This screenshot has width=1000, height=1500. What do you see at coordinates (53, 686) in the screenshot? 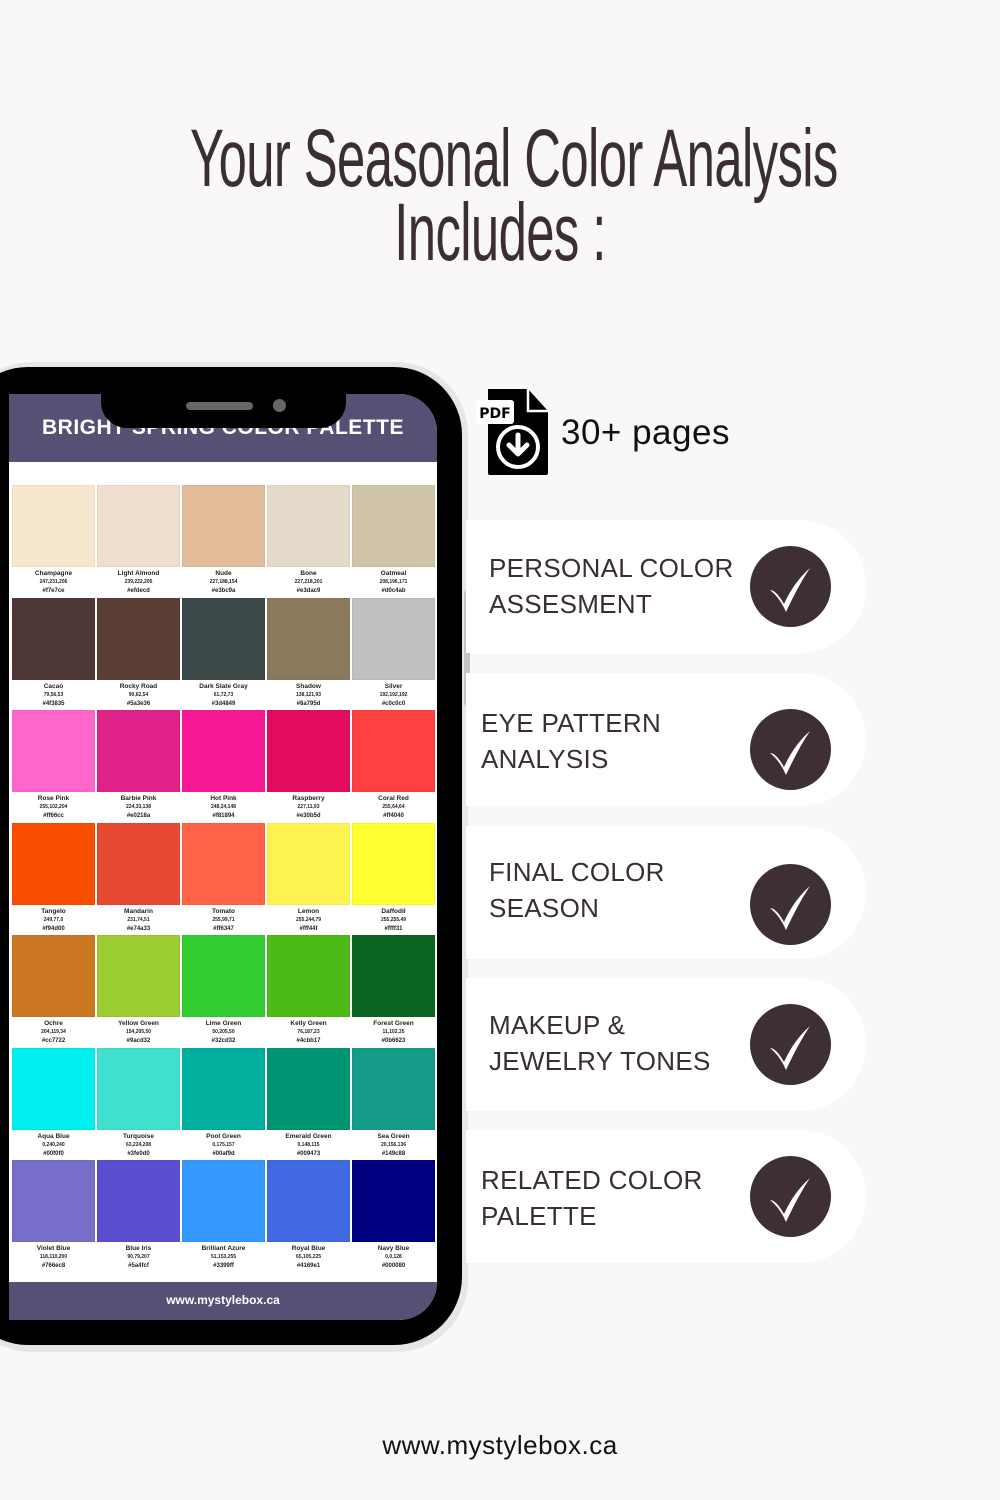
I see `swatch-name: Cacao` at bounding box center [53, 686].